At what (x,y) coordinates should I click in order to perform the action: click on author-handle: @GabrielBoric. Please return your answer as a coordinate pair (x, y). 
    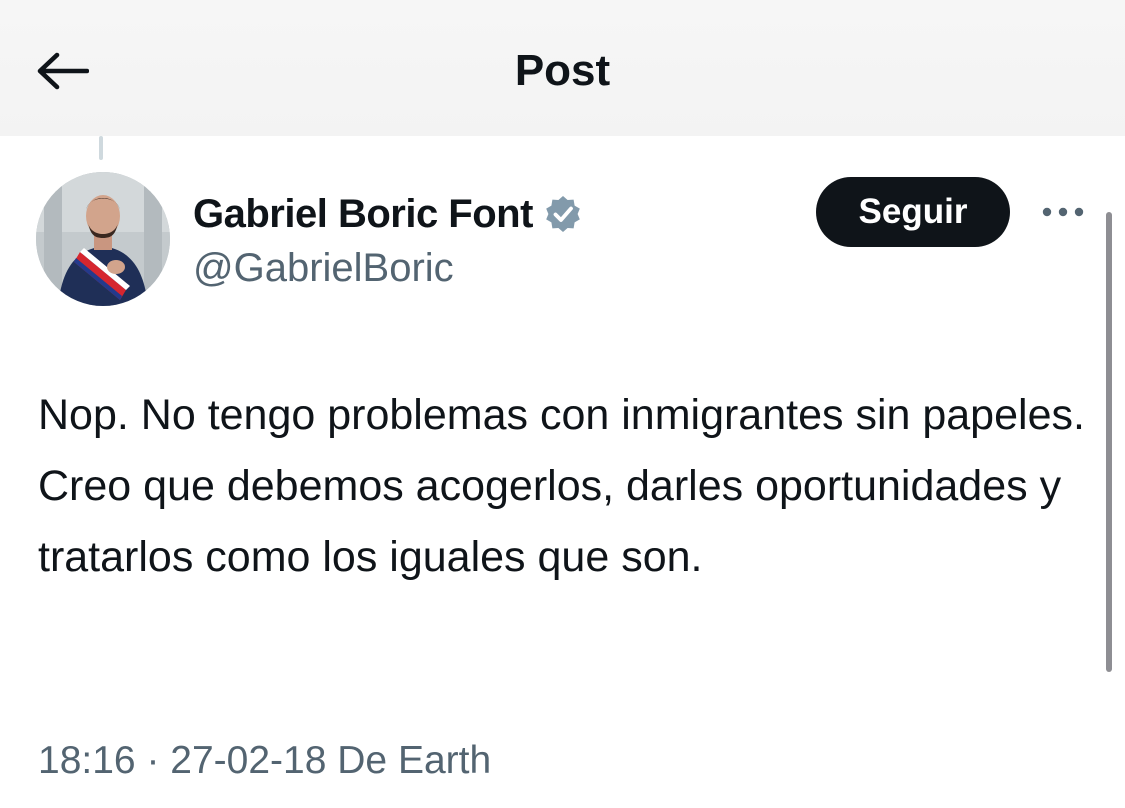
    Looking at the image, I should click on (323, 268).